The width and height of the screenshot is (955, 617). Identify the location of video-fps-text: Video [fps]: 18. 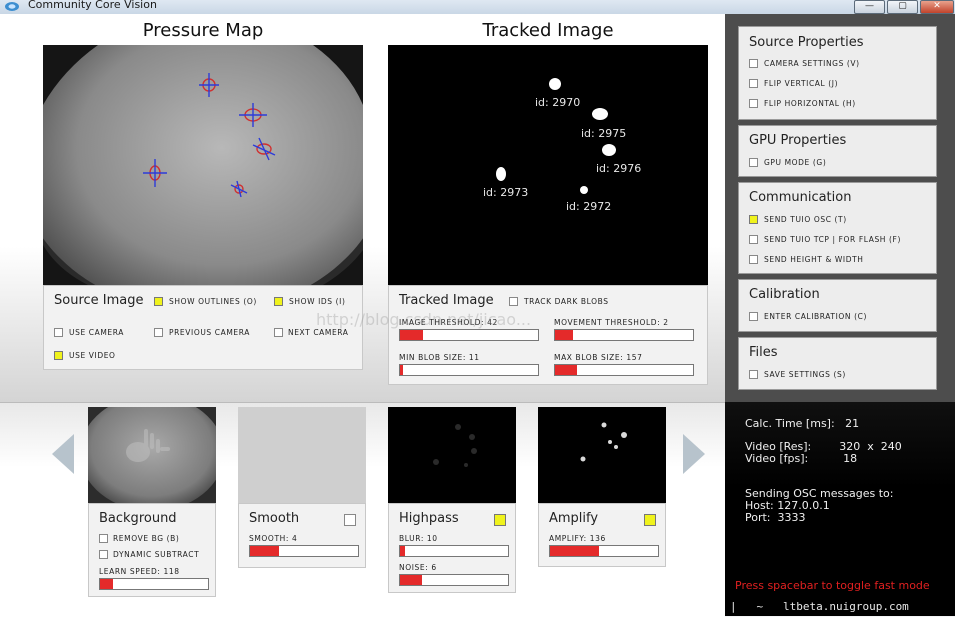
(801, 458).